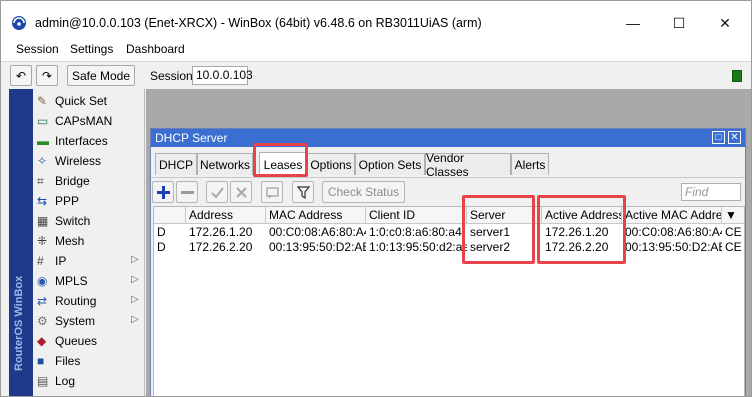 This screenshot has height=397, width=752. I want to click on menu-session: Session, so click(37, 49).